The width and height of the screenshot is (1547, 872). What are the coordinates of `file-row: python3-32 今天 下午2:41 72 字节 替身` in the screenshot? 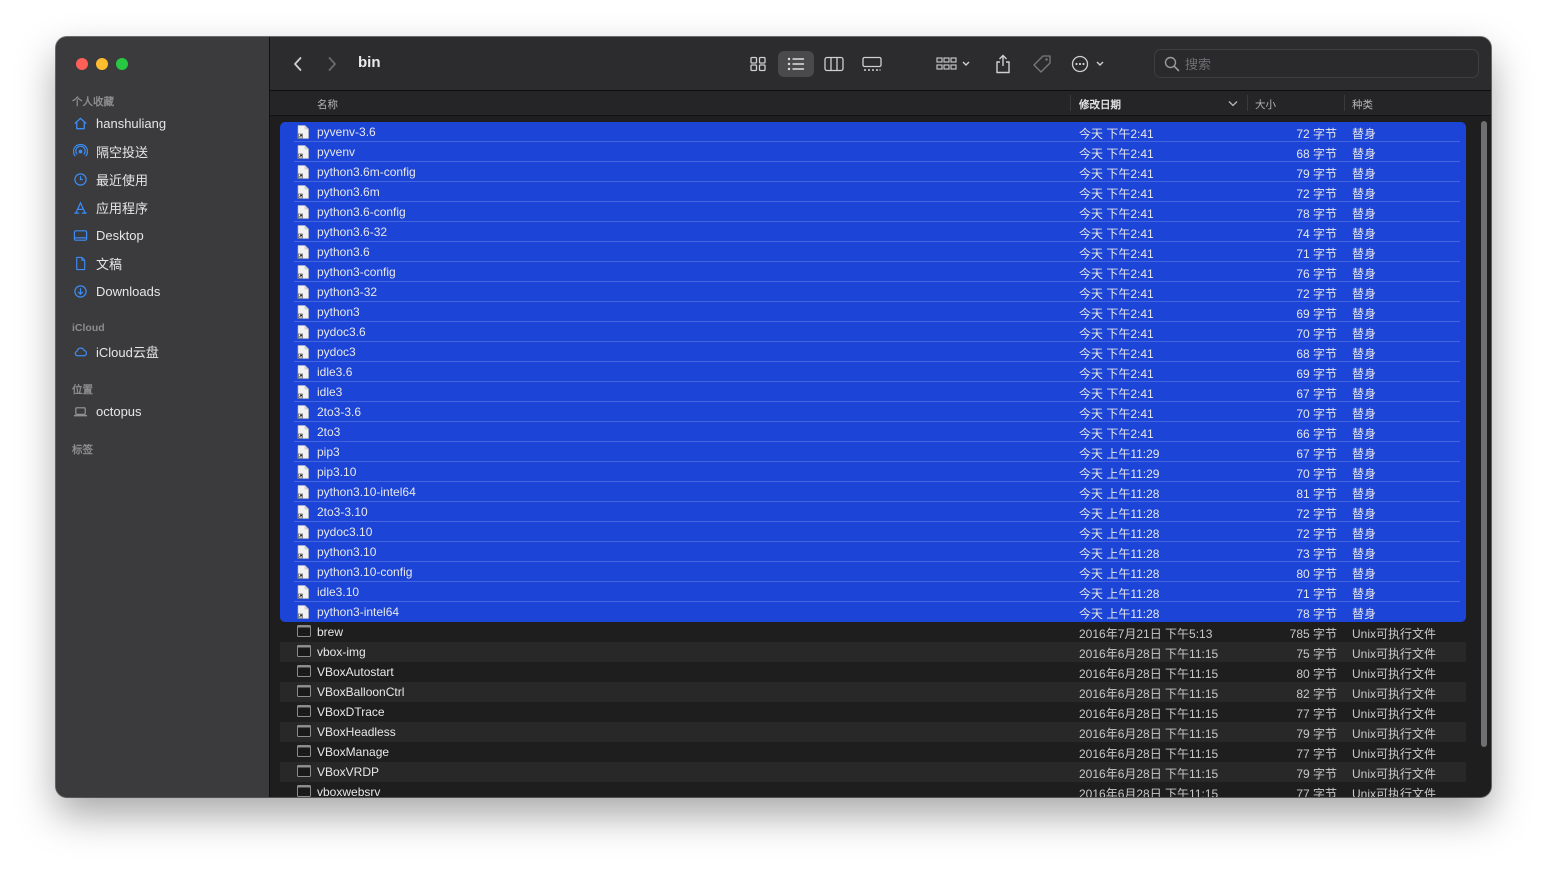 It's located at (873, 292).